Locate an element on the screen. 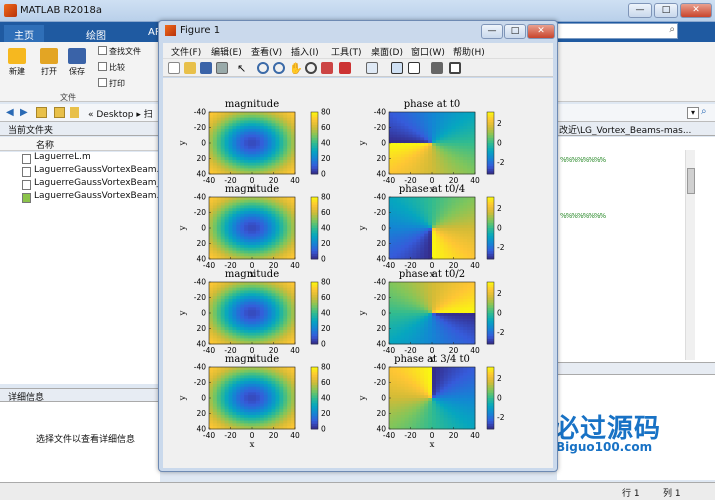  figure-minimize-button: — is located at coordinates (492, 31).